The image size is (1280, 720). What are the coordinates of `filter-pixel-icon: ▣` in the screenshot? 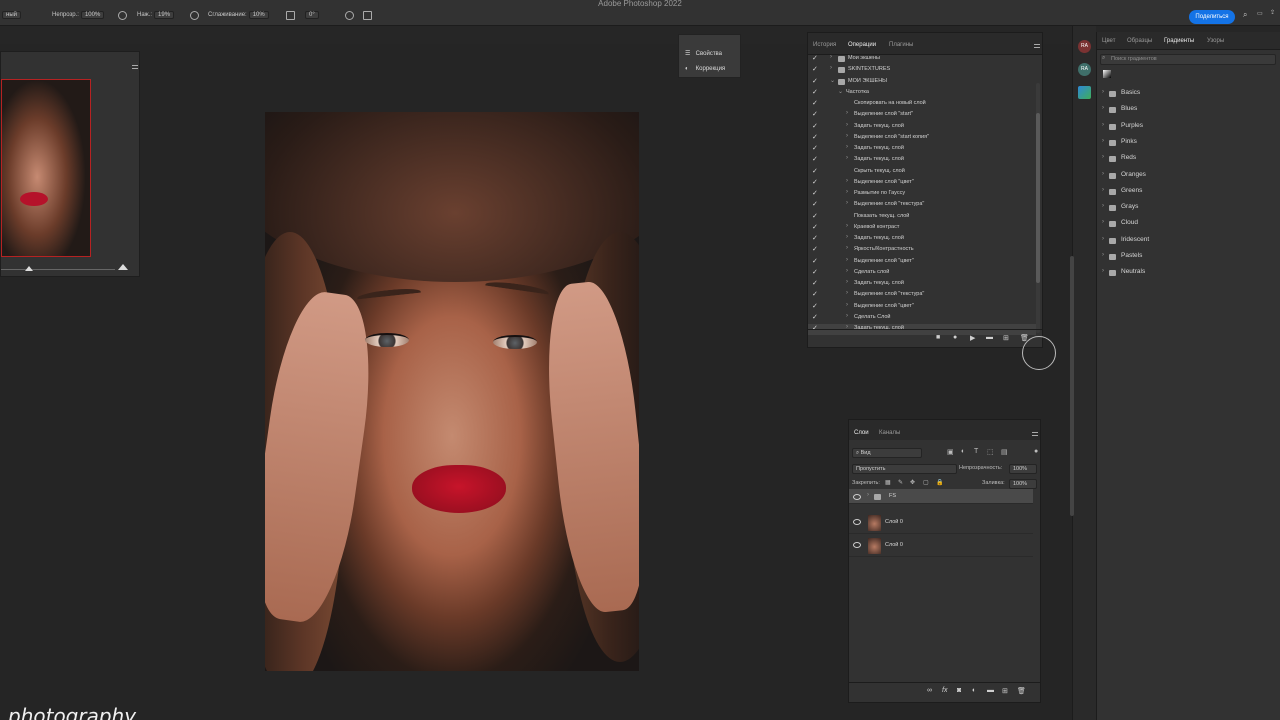 It's located at (950, 452).